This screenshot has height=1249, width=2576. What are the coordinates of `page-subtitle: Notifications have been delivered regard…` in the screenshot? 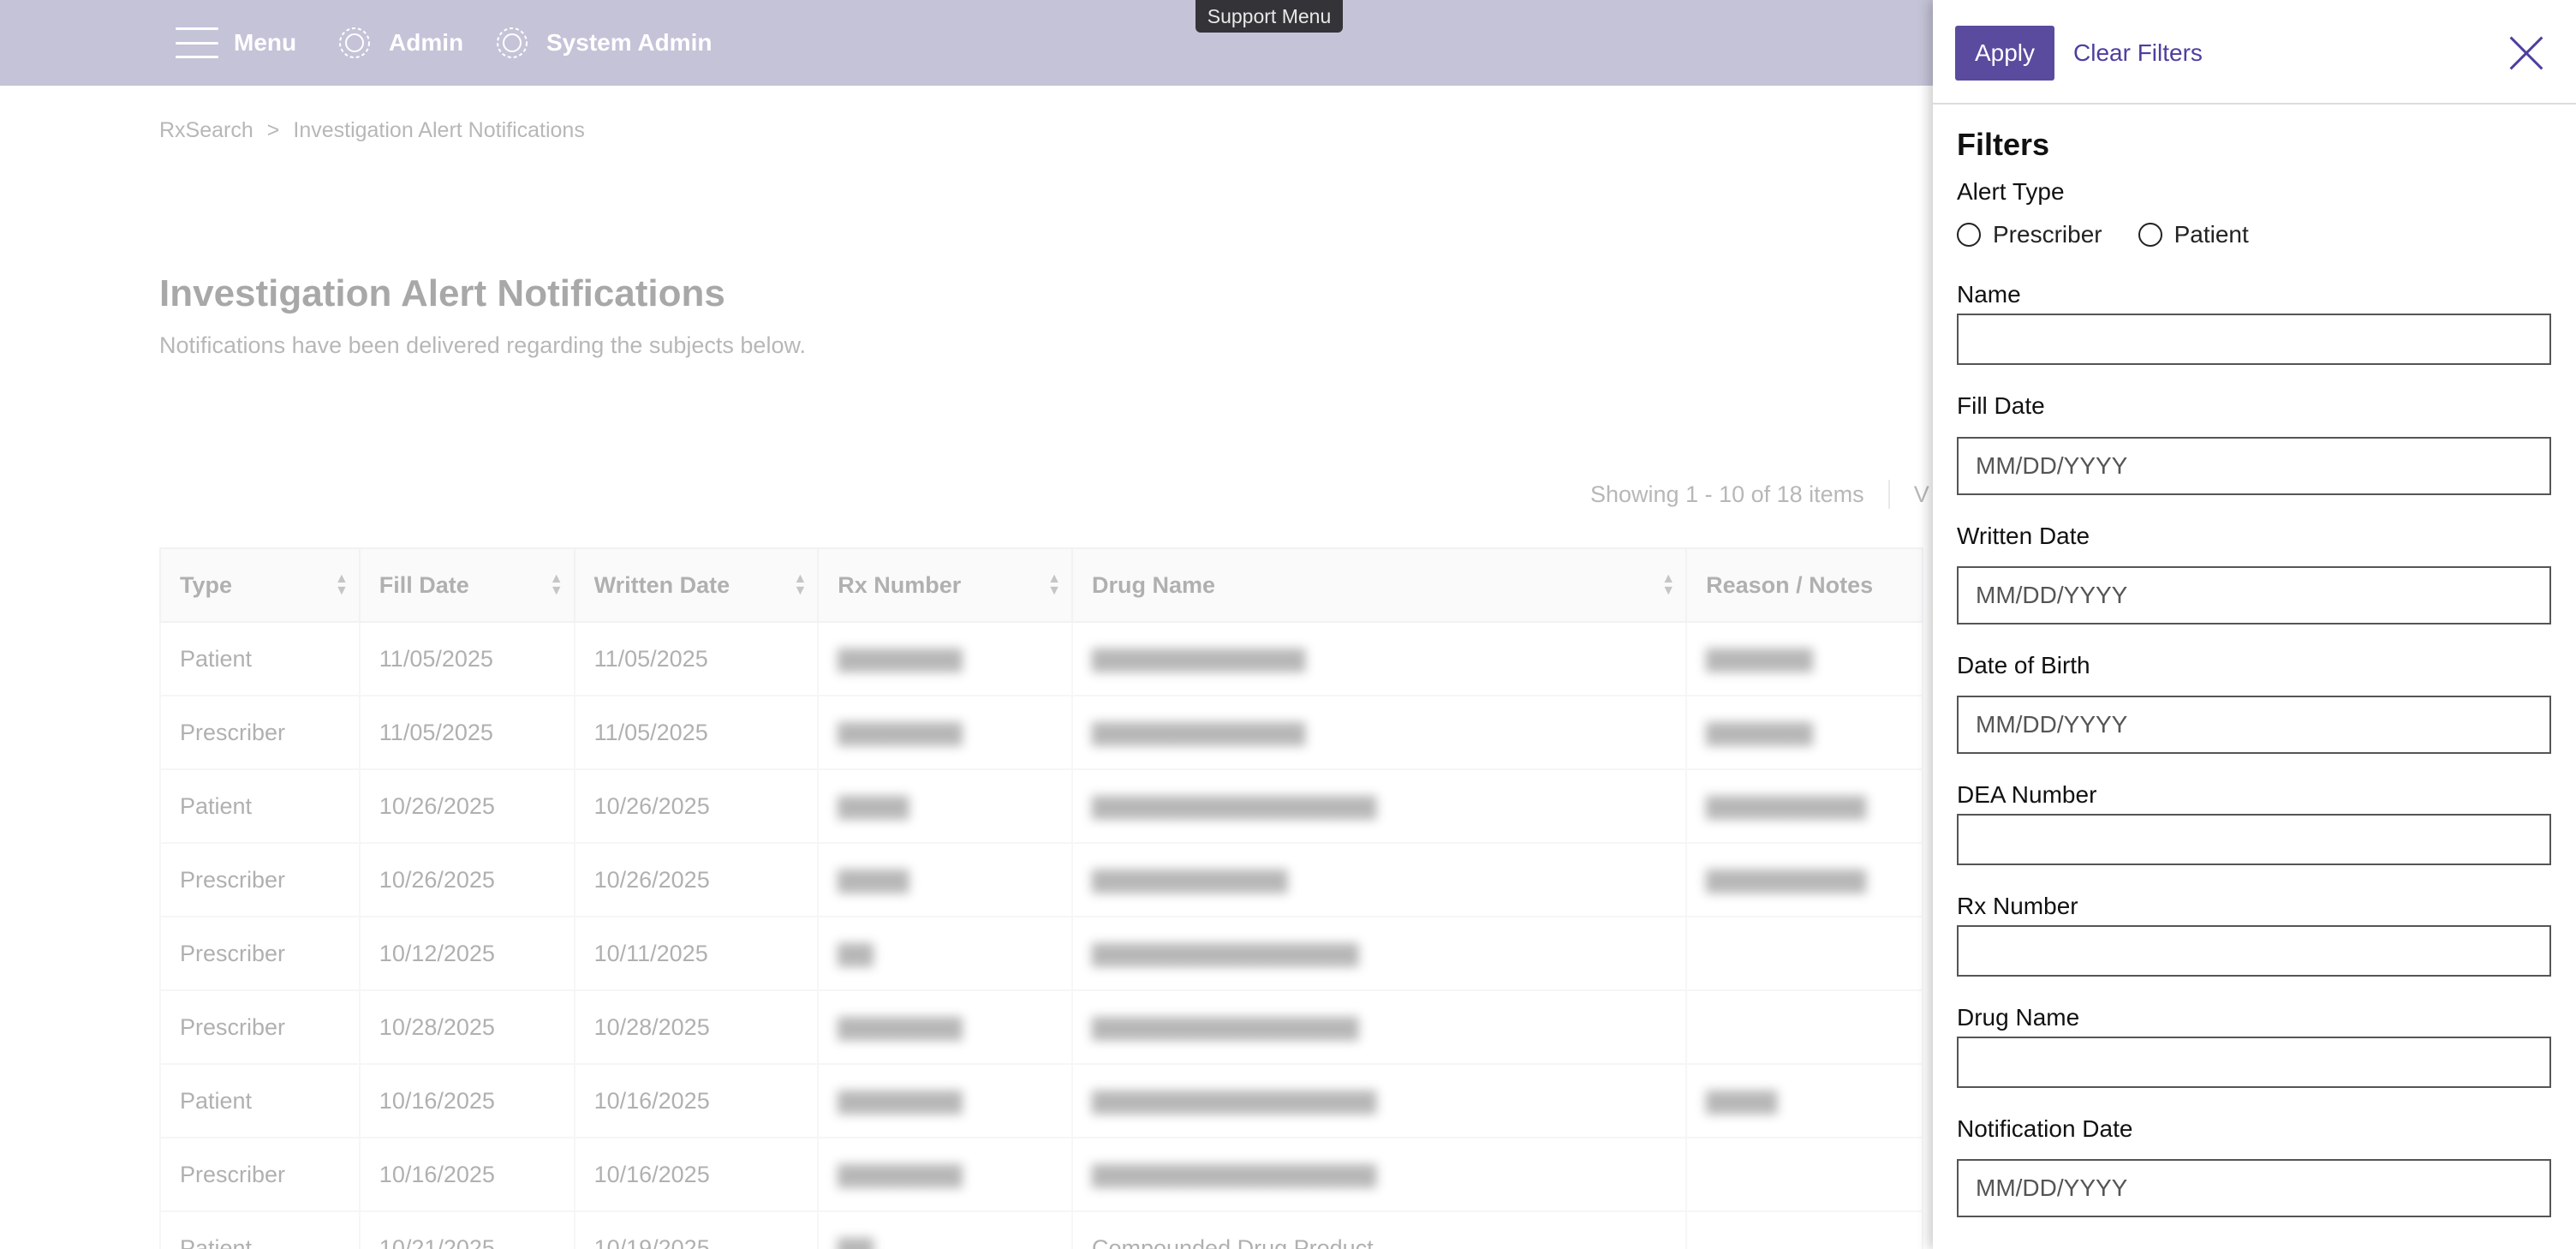 It's located at (482, 345).